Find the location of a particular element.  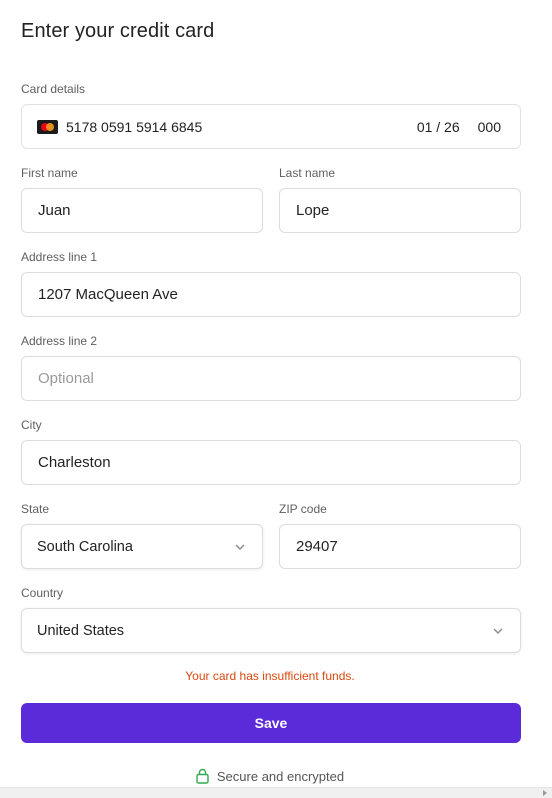

last-name-field: Lope is located at coordinates (400, 210).